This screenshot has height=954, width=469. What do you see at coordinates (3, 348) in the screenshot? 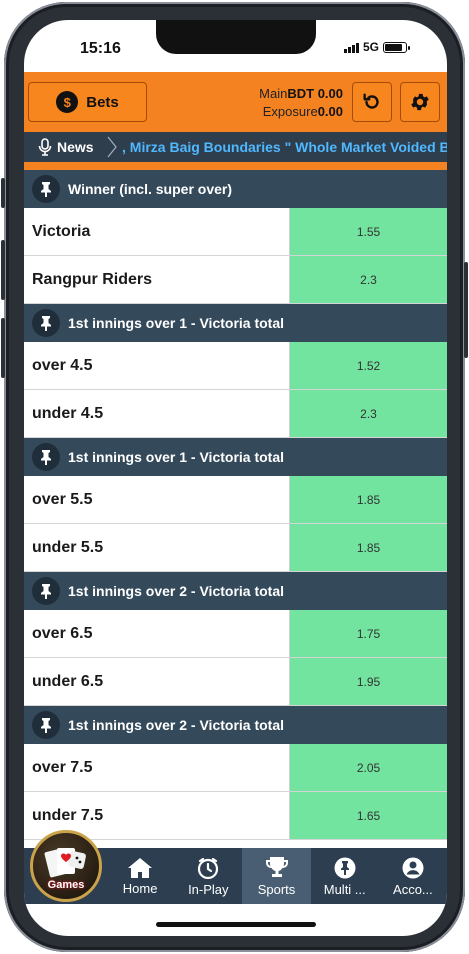
I see `phone-volume-down` at bounding box center [3, 348].